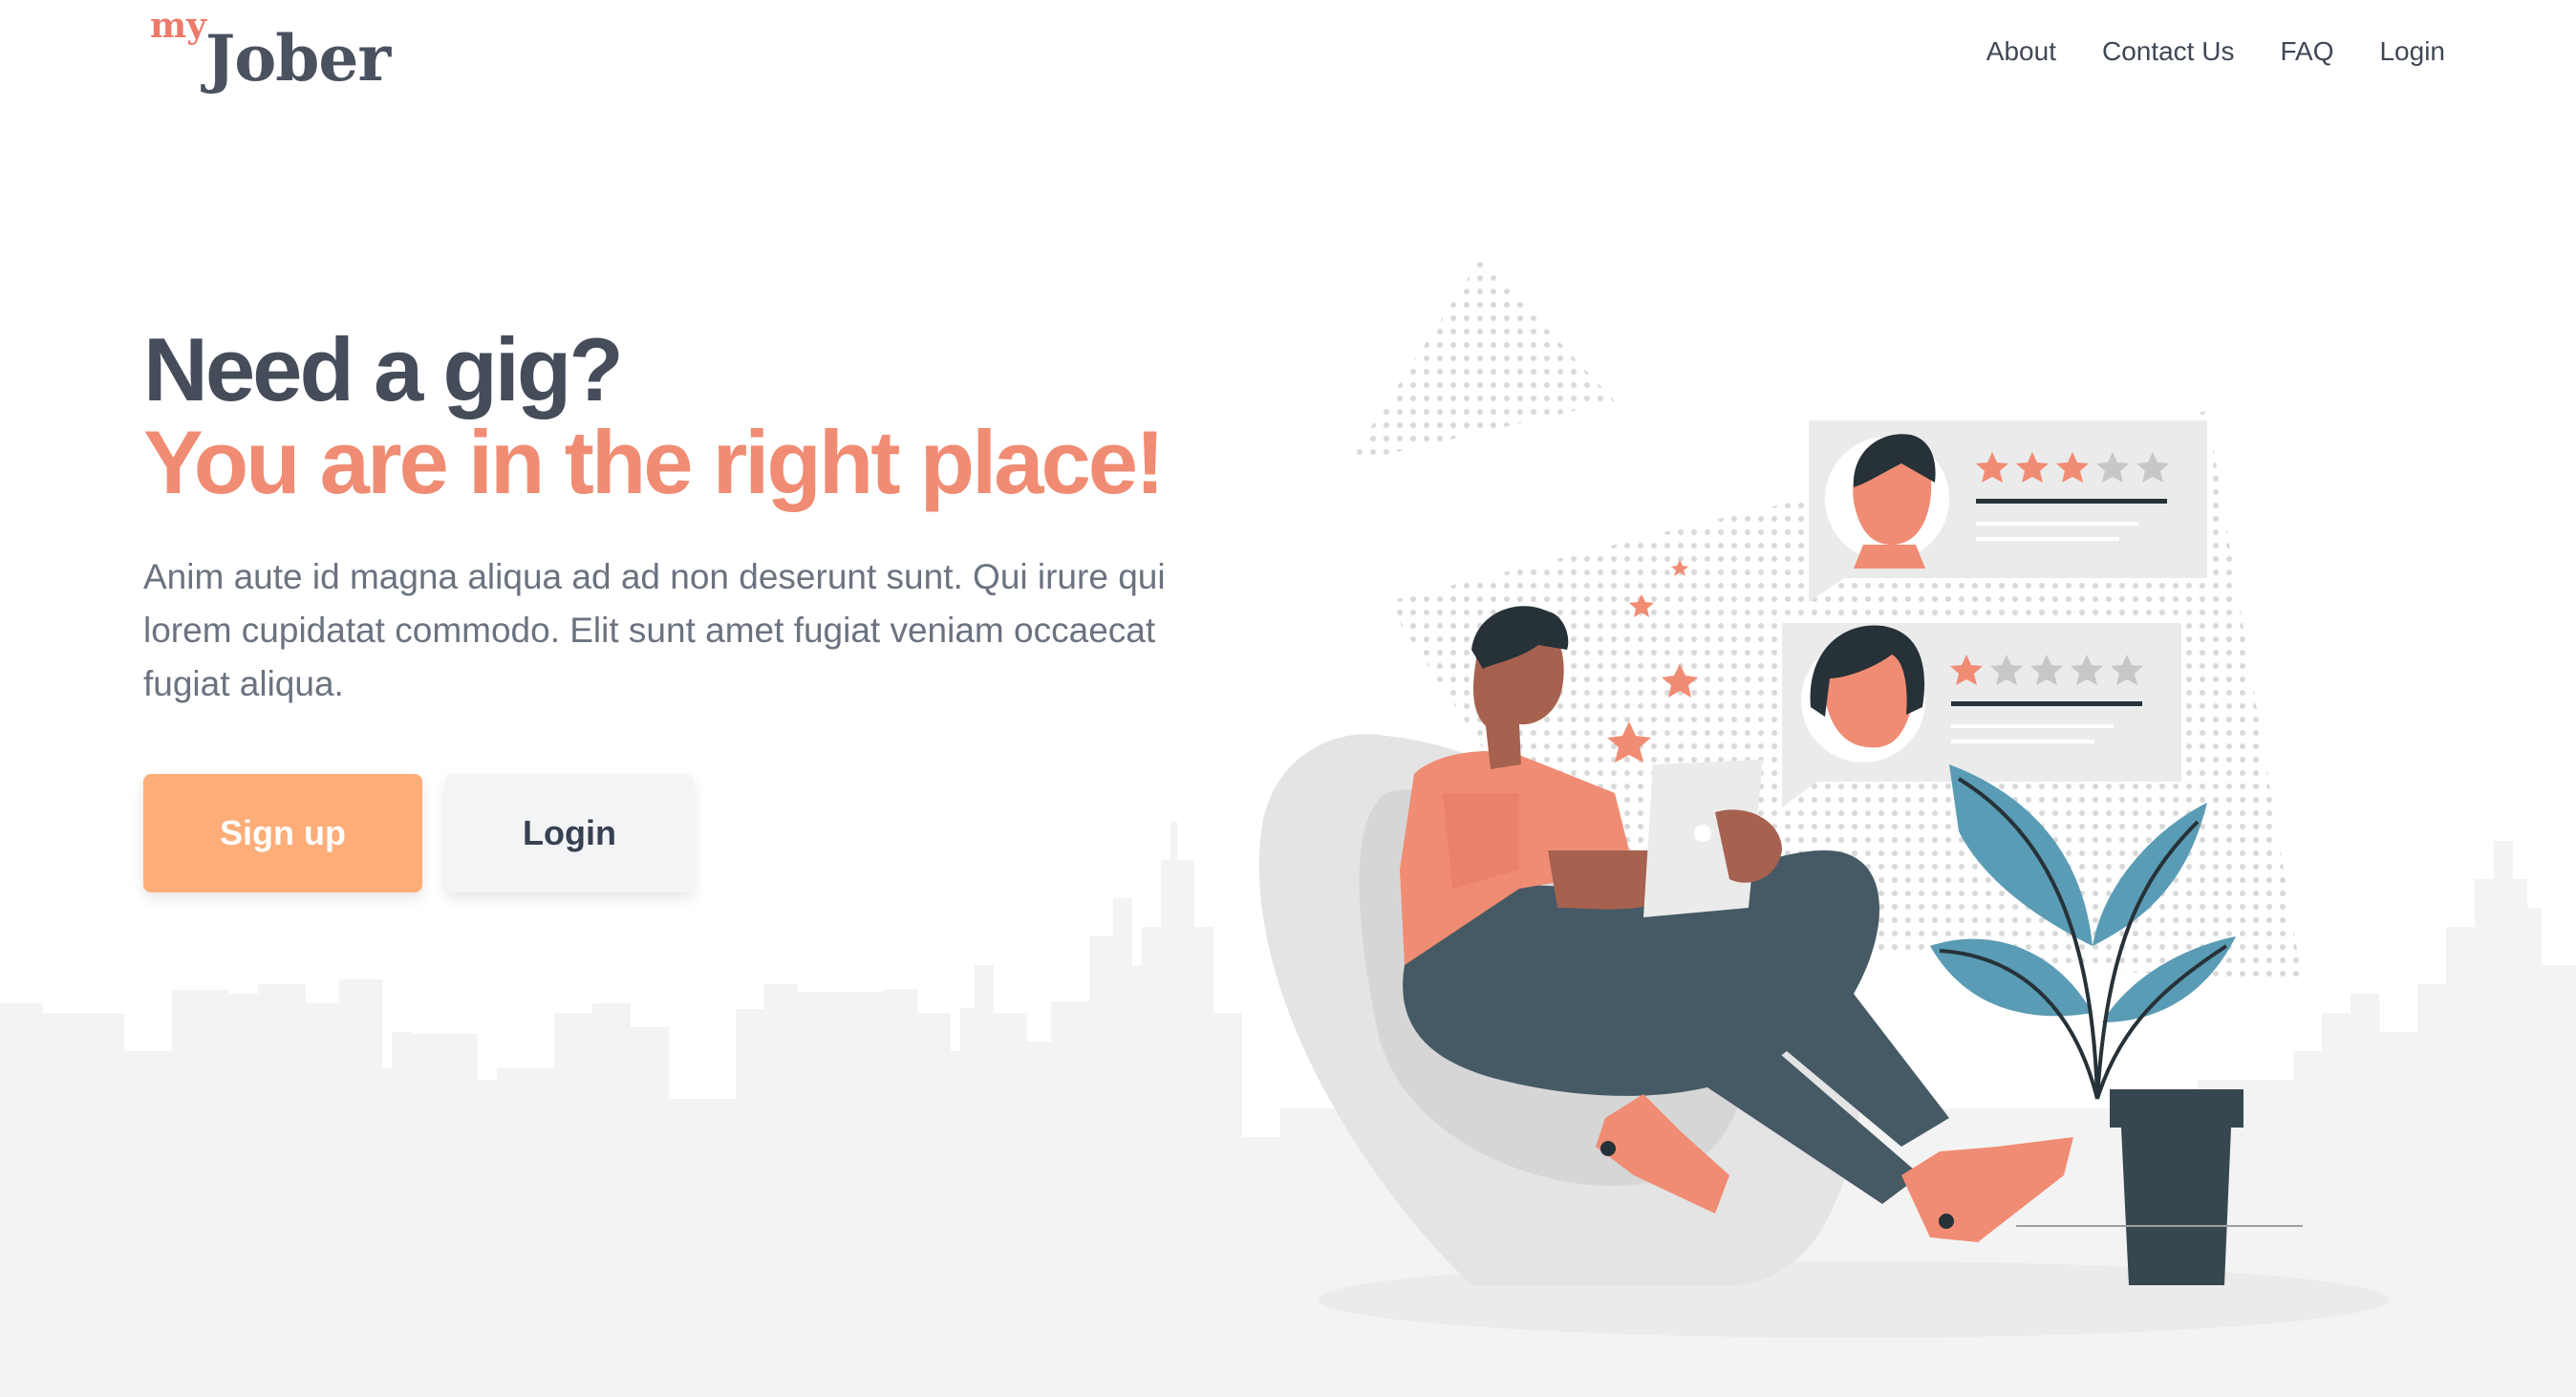 This screenshot has height=1397, width=2576. I want to click on site-header: my Jober About Contact Us FAQ Login, so click(1288, 57).